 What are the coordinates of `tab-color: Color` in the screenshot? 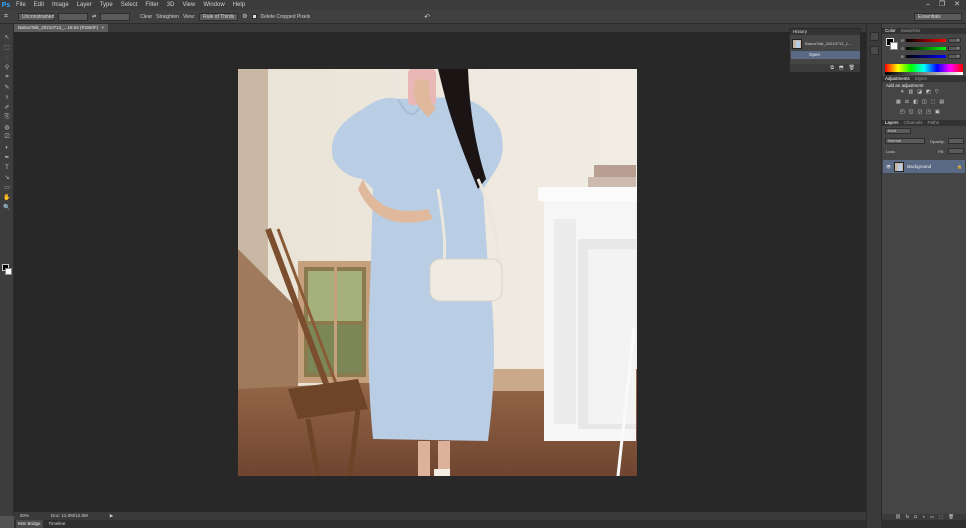 It's located at (890, 31).